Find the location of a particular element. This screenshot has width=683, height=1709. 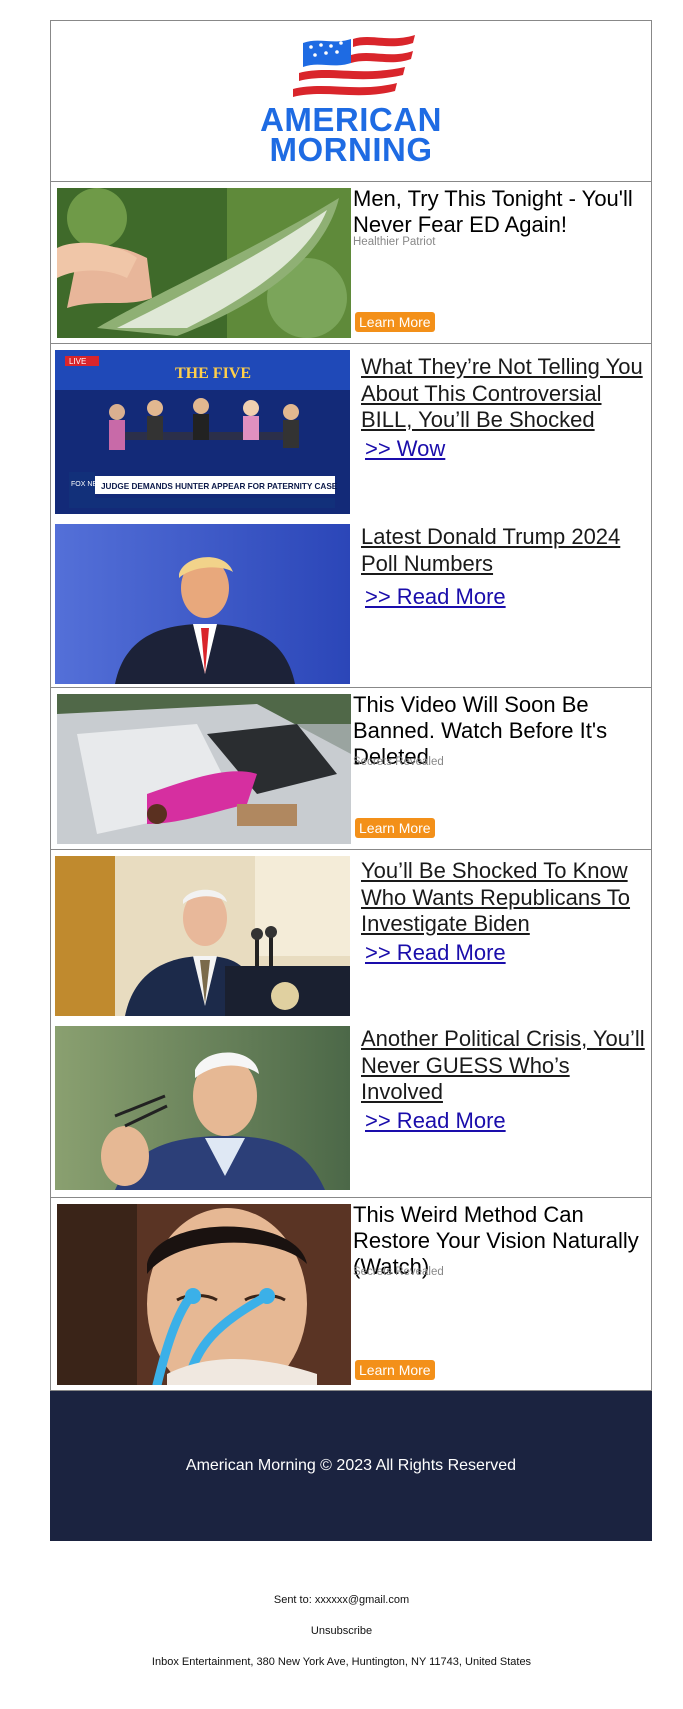

unsubscribe-link: Unsubscribe is located at coordinates (341, 1631).